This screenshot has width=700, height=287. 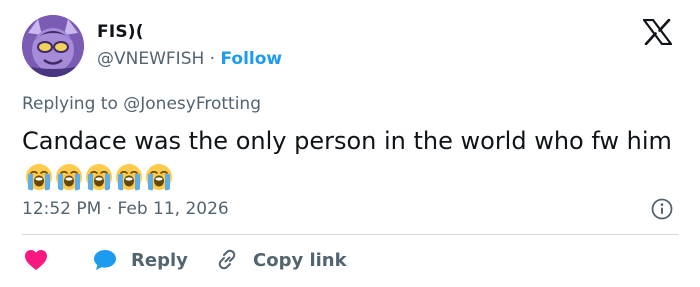 What do you see at coordinates (227, 259) in the screenshot?
I see `link-icon` at bounding box center [227, 259].